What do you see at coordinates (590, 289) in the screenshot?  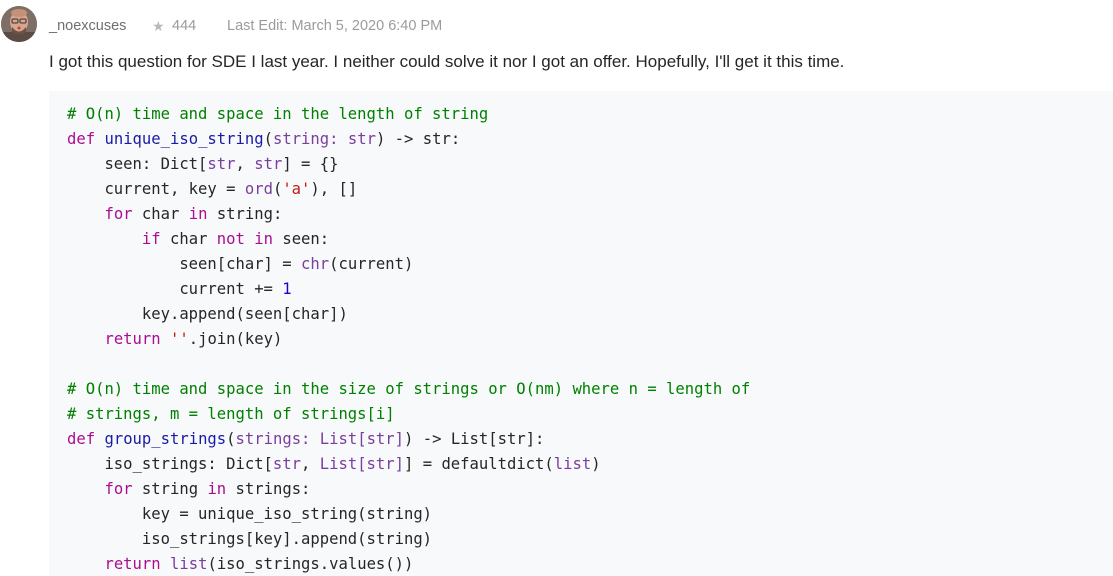 I see `code-line: current += 1` at bounding box center [590, 289].